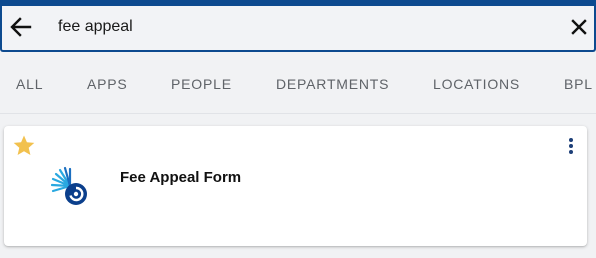 The image size is (596, 258). I want to click on back-button, so click(21, 27).